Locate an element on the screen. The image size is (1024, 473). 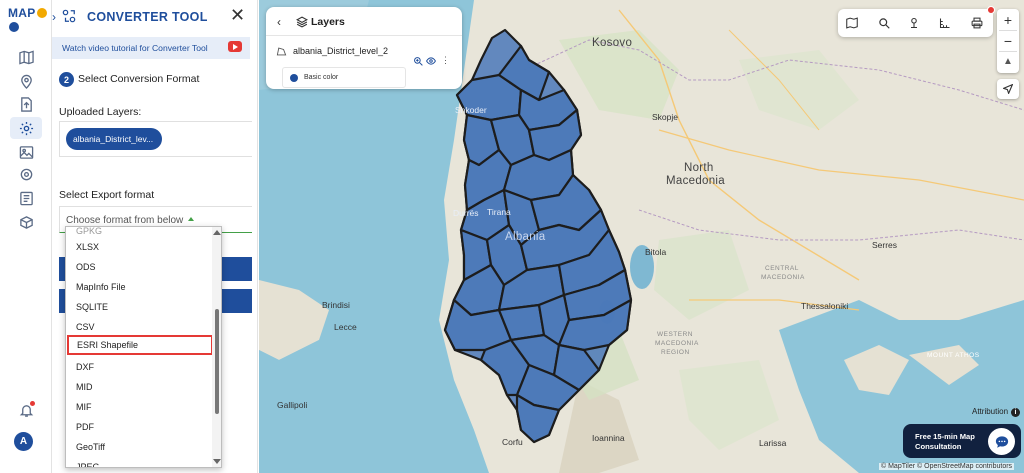
dropdown-item-ods: ODS is located at coordinates (139, 267).